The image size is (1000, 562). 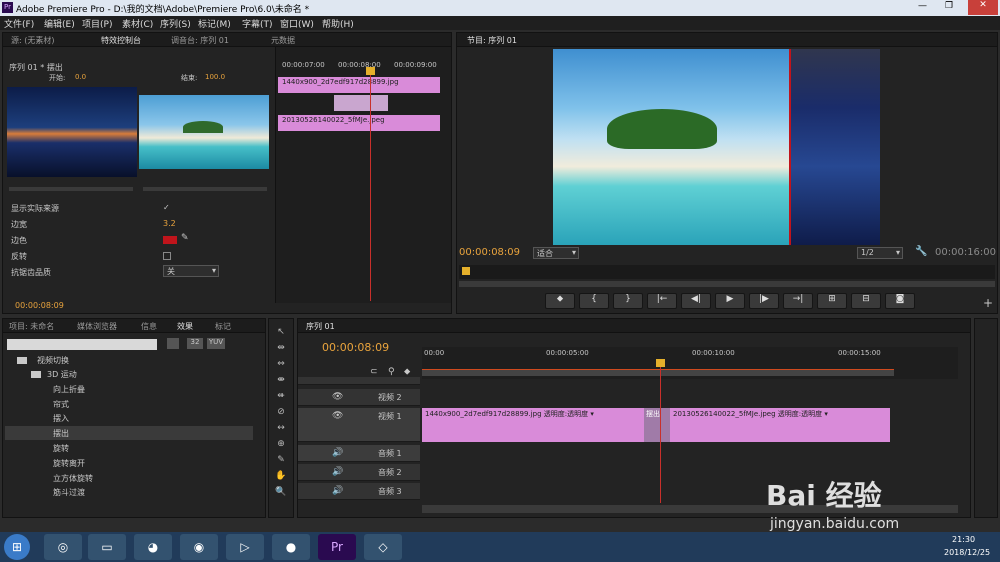 What do you see at coordinates (359, 123) in the screenshot?
I see `effect-clip-b: 20130526140022_5fMJe.jpeg` at bounding box center [359, 123].